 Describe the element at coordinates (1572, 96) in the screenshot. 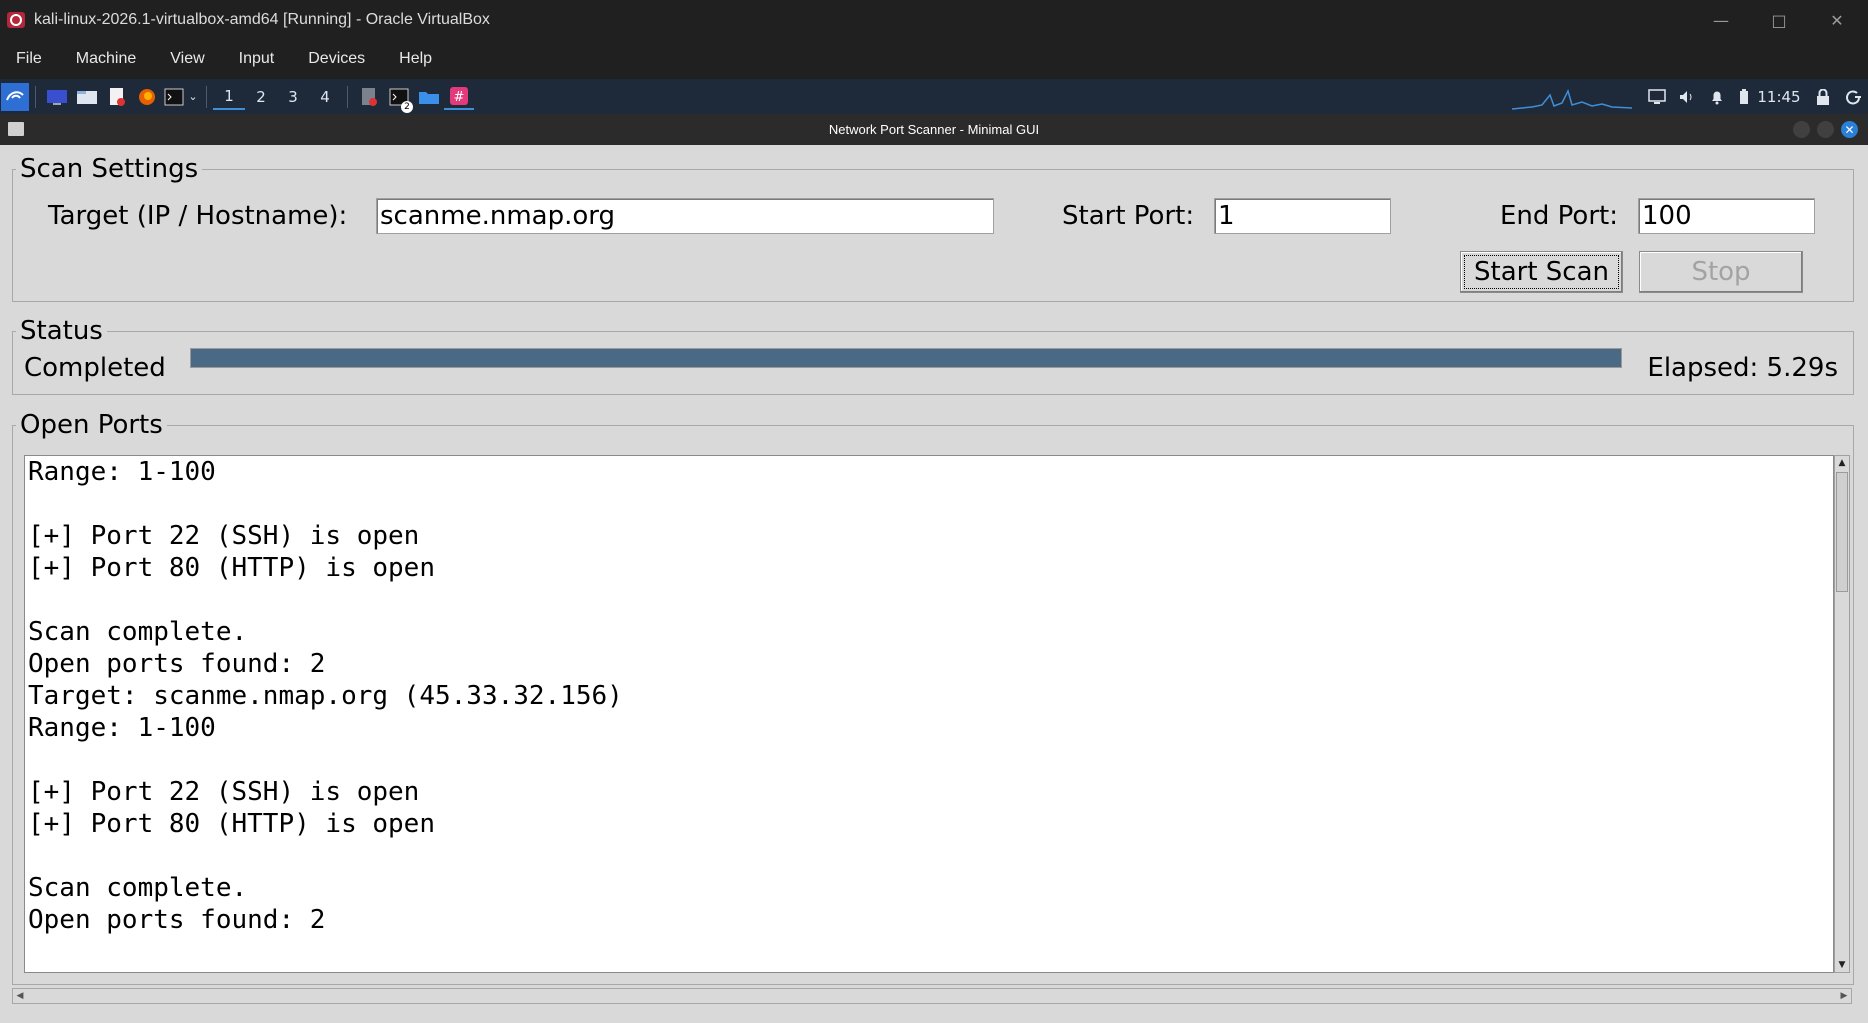

I see `cpu-graph-icon` at that location.